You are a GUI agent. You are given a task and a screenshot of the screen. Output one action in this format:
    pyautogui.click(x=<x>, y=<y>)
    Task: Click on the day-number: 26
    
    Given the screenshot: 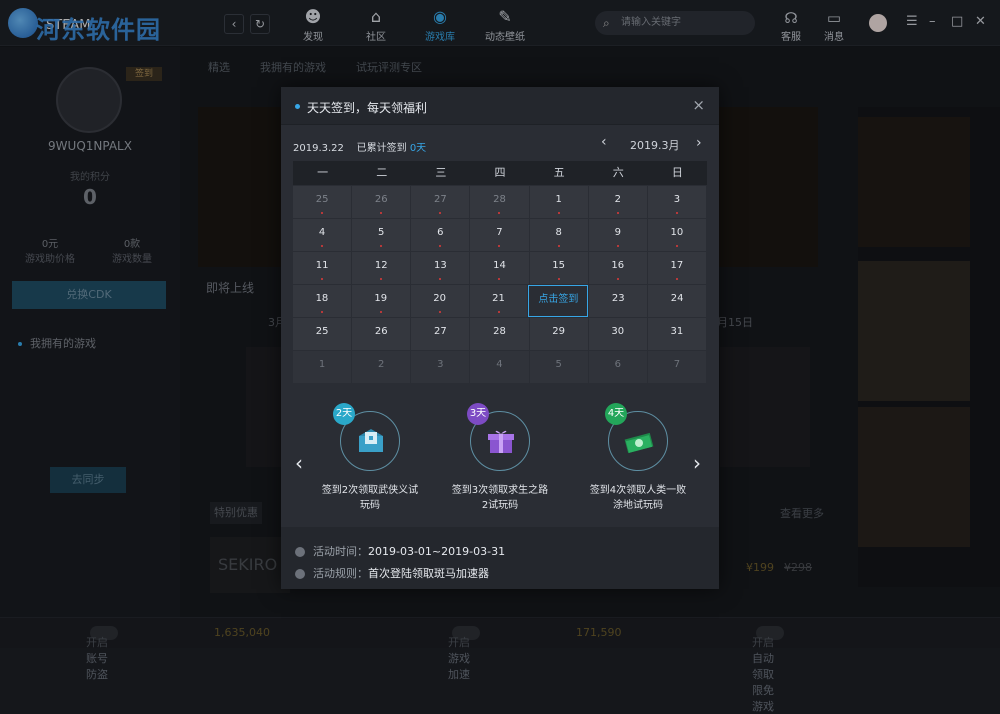 What is the action you would take?
    pyautogui.click(x=381, y=199)
    